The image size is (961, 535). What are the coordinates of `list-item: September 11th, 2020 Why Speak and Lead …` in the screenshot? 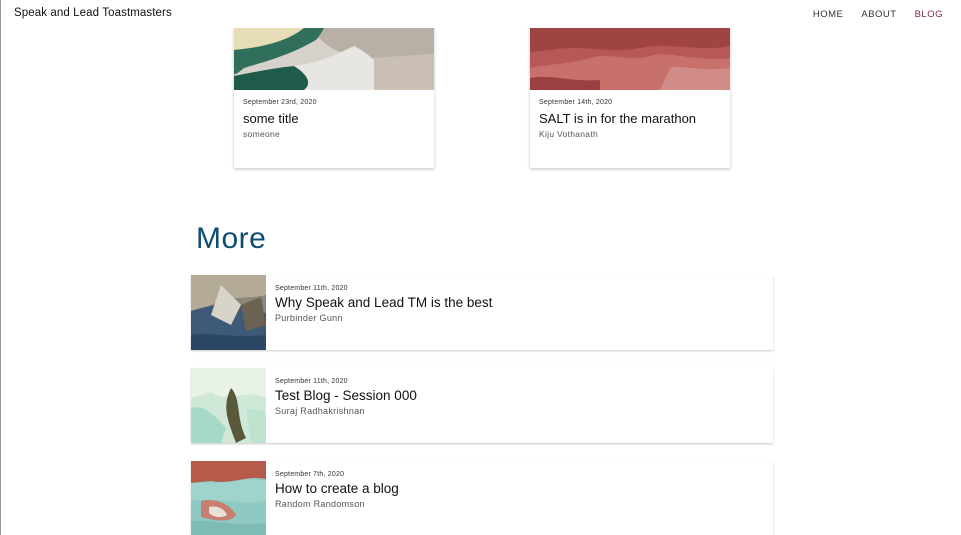 It's located at (482, 312).